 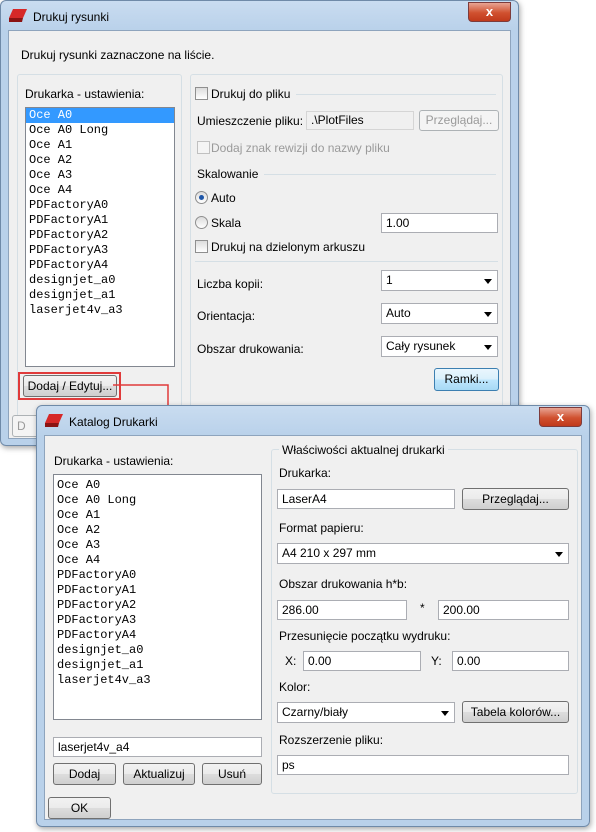 I want to click on copies-value: 1, so click(x=389, y=280).